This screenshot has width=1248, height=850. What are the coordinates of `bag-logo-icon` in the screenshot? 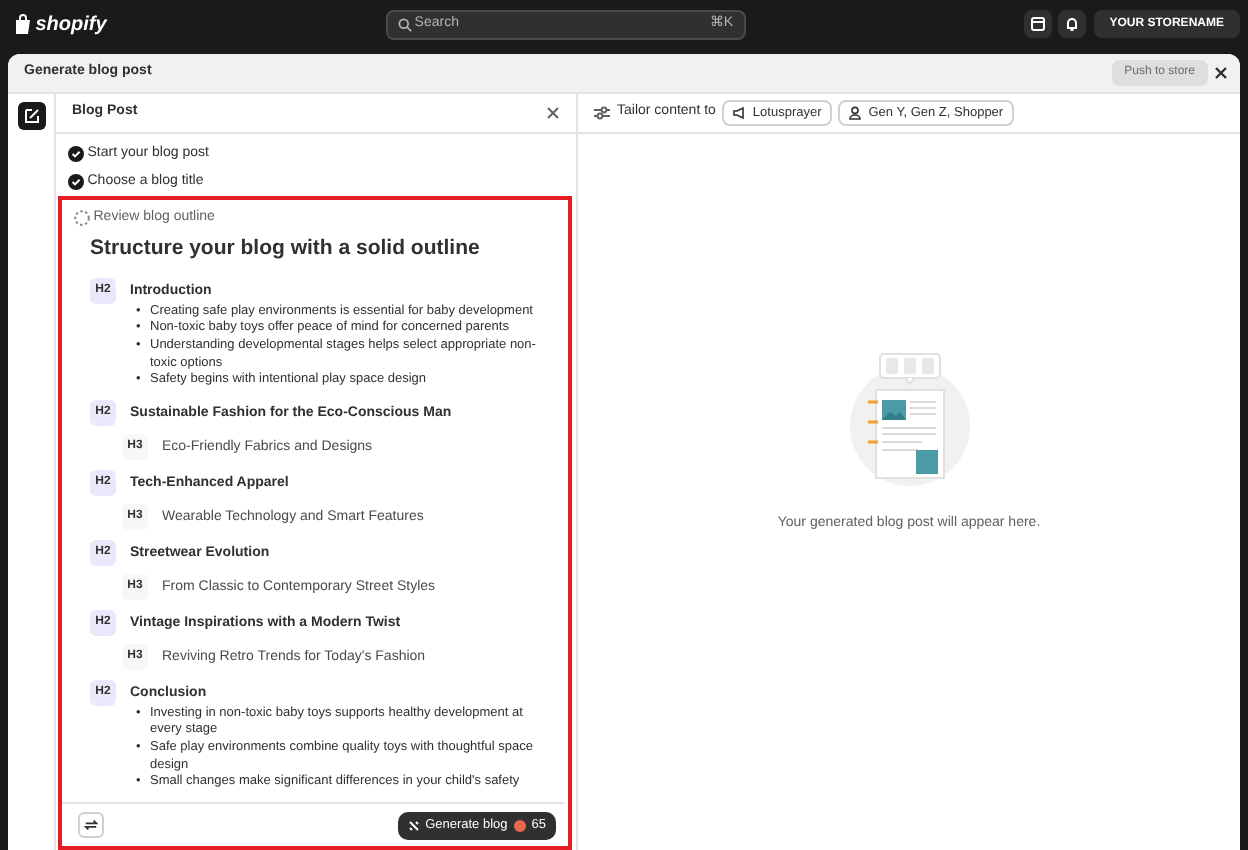 It's located at (23, 24).